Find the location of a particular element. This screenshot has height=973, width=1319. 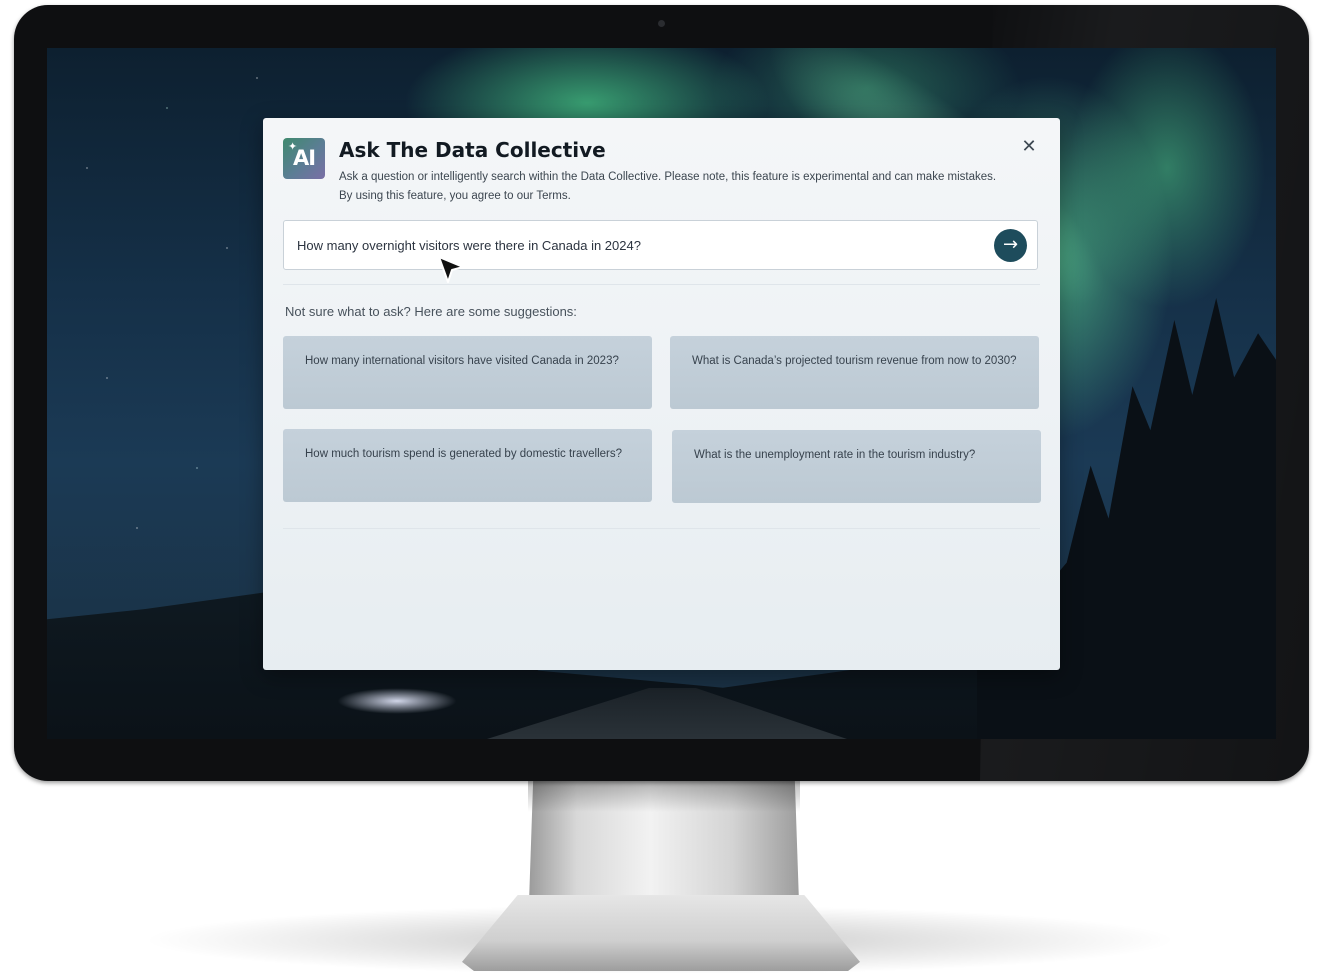

close-icon: ✕ is located at coordinates (1029, 146).